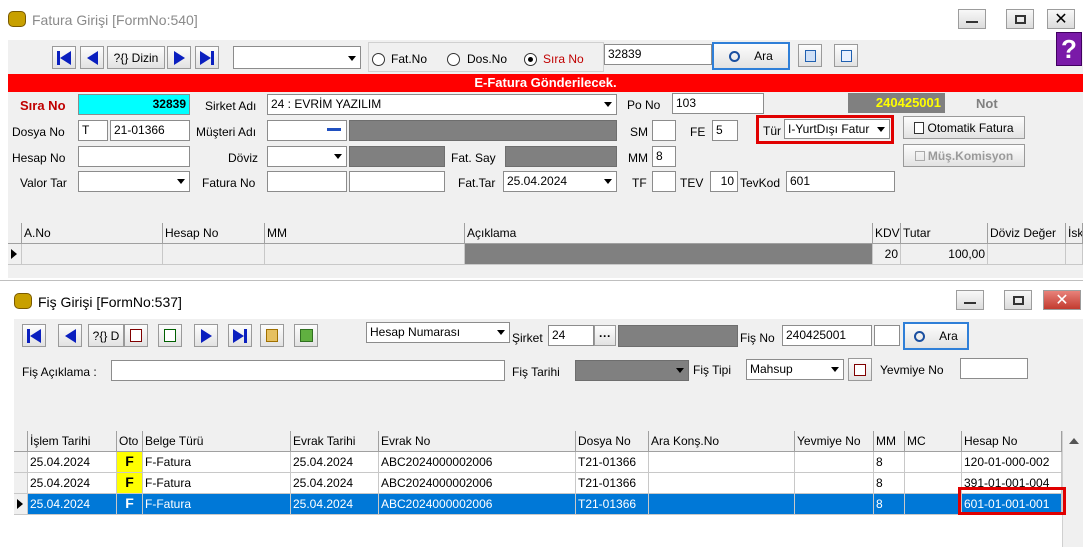  What do you see at coordinates (795, 369) in the screenshot?
I see `fis-tipi-combo: Mahsup` at bounding box center [795, 369].